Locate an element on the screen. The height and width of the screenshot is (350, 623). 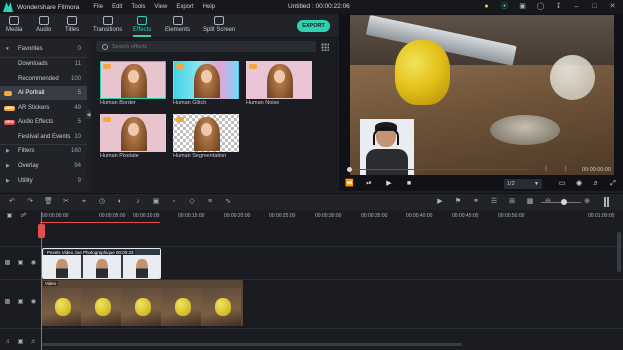
search-box is located at coordinates (206, 46).